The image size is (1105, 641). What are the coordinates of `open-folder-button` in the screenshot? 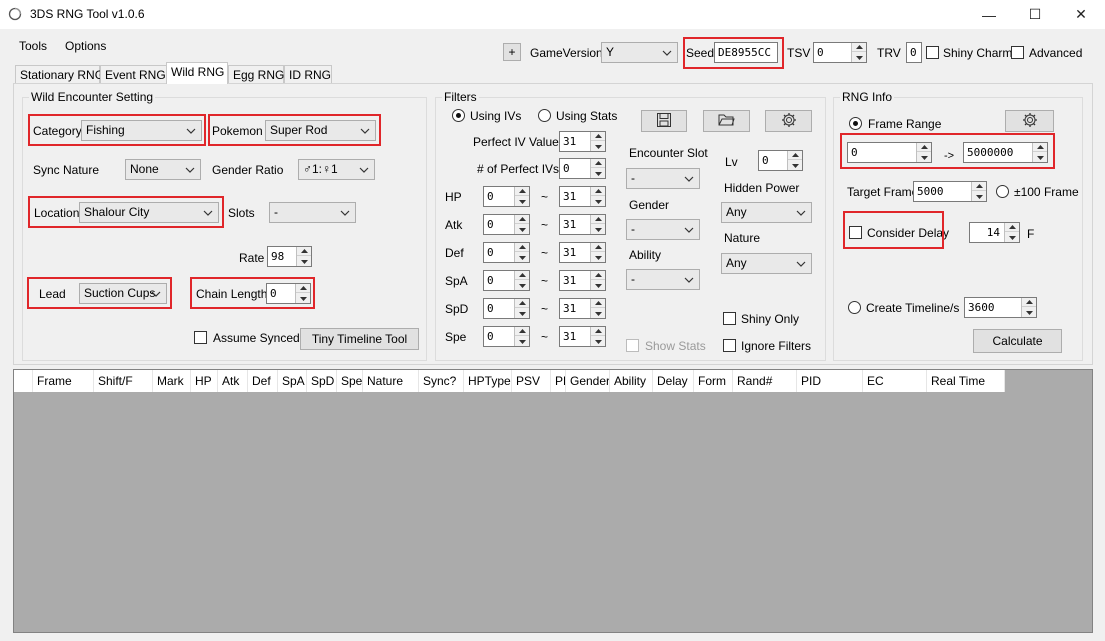 It's located at (726, 121).